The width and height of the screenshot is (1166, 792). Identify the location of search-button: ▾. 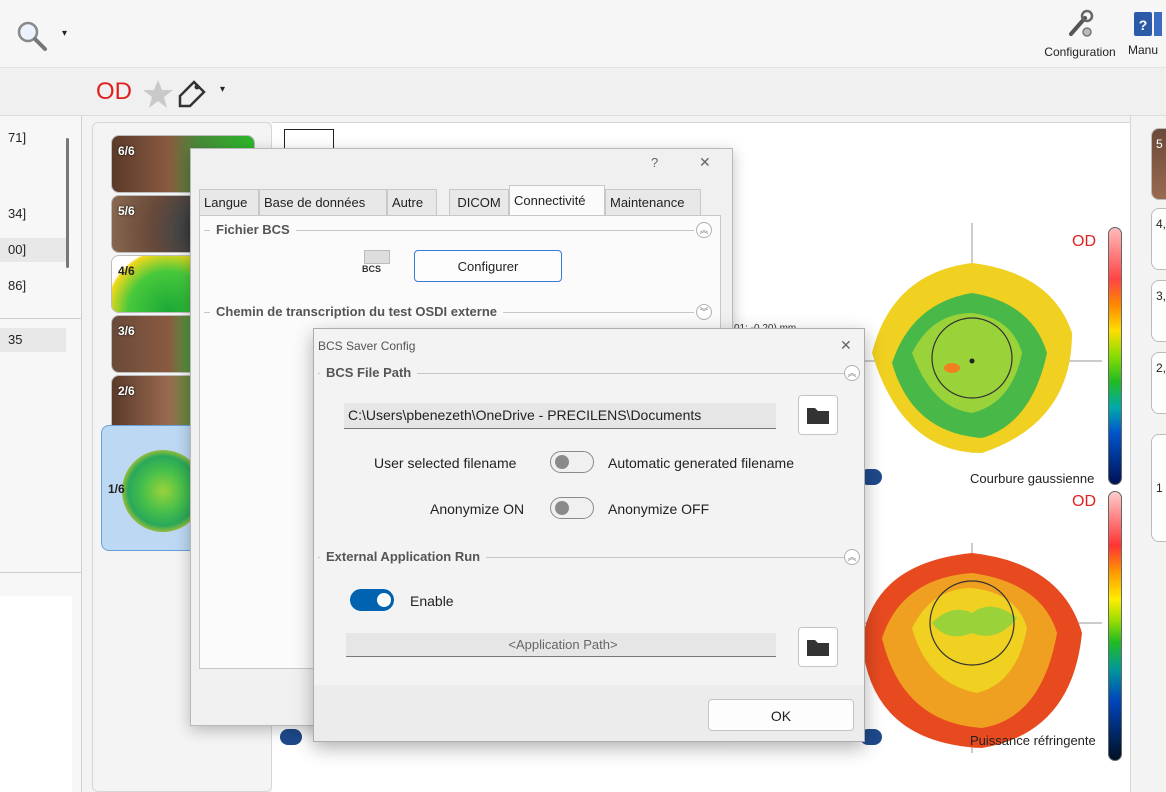
(42, 35).